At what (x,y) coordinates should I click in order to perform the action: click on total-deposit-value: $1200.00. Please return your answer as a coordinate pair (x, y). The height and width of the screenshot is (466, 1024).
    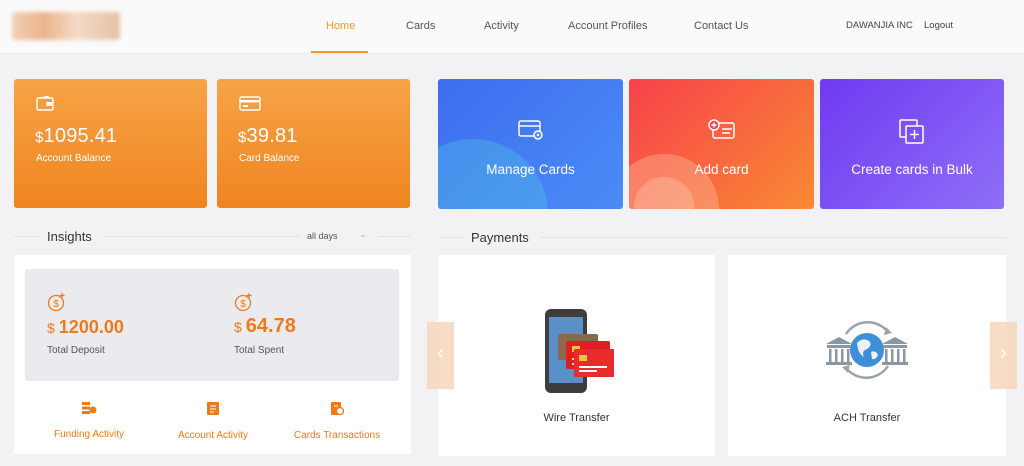
    Looking at the image, I should click on (85, 327).